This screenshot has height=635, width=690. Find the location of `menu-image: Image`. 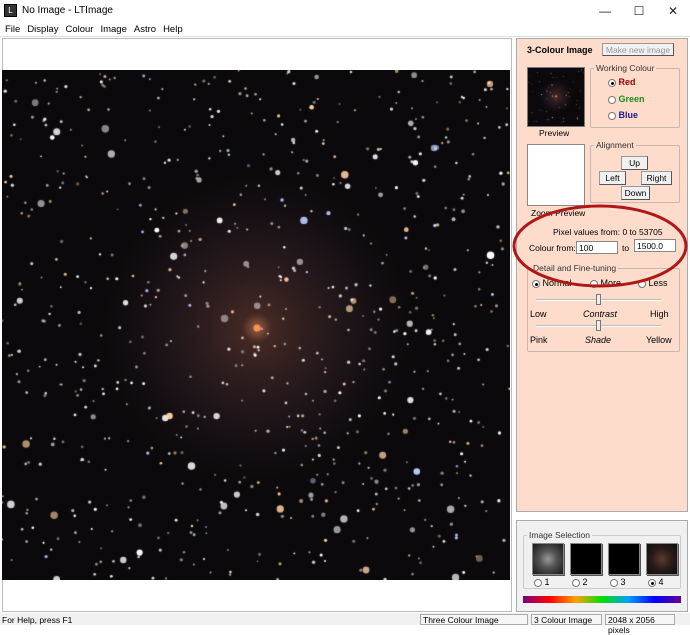

menu-image: Image is located at coordinates (113, 29).